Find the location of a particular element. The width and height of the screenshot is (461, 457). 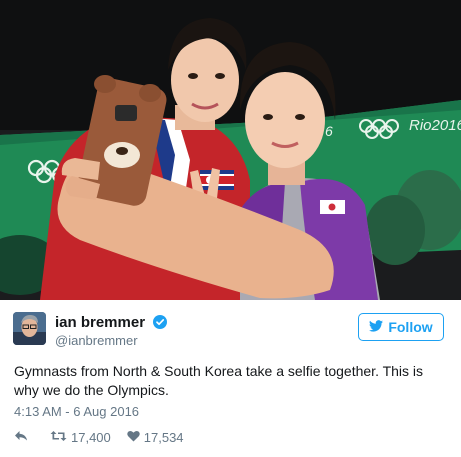

avatar-image is located at coordinates (29, 328).